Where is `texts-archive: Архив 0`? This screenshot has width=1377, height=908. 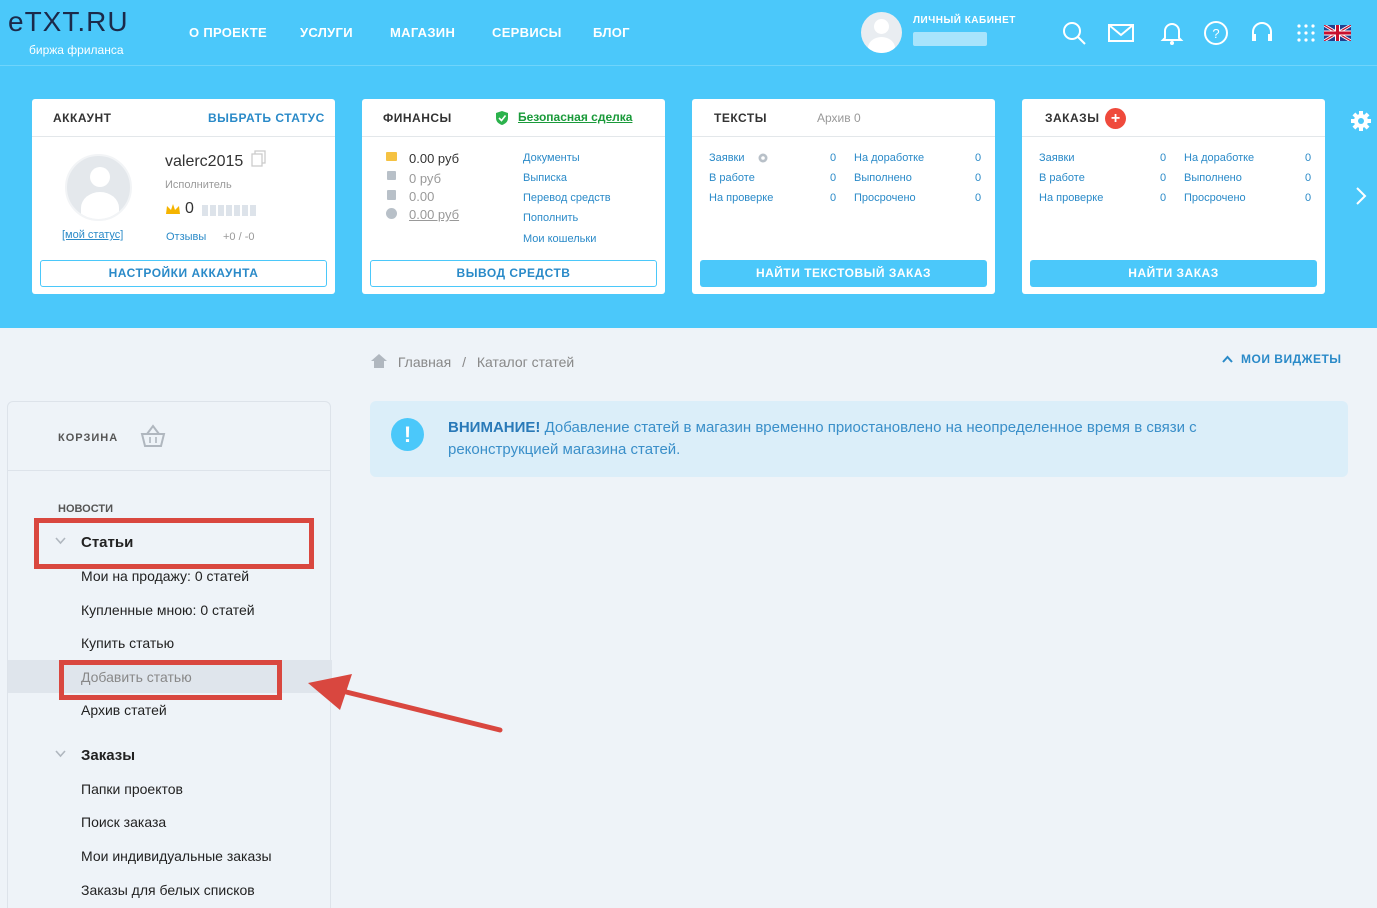
texts-archive: Архив 0 is located at coordinates (839, 118).